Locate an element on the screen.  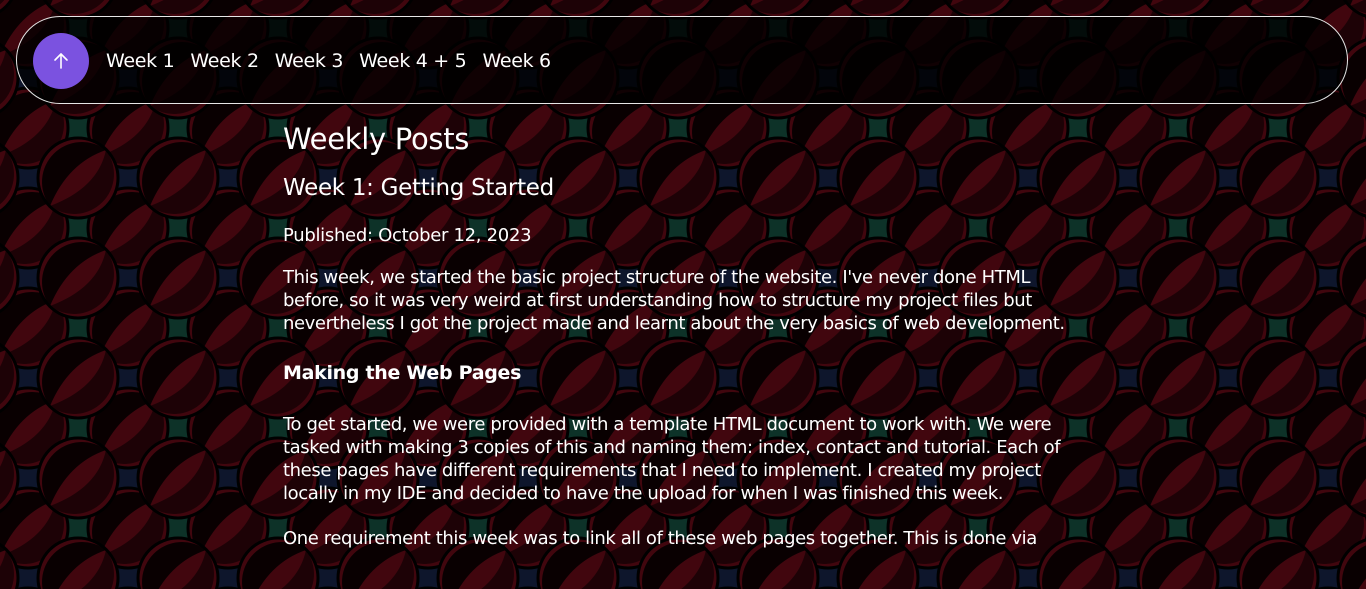
nav-links: Week 1 Week 2 Week 3 Week 4 + 5 Week 6 is located at coordinates (336, 61).